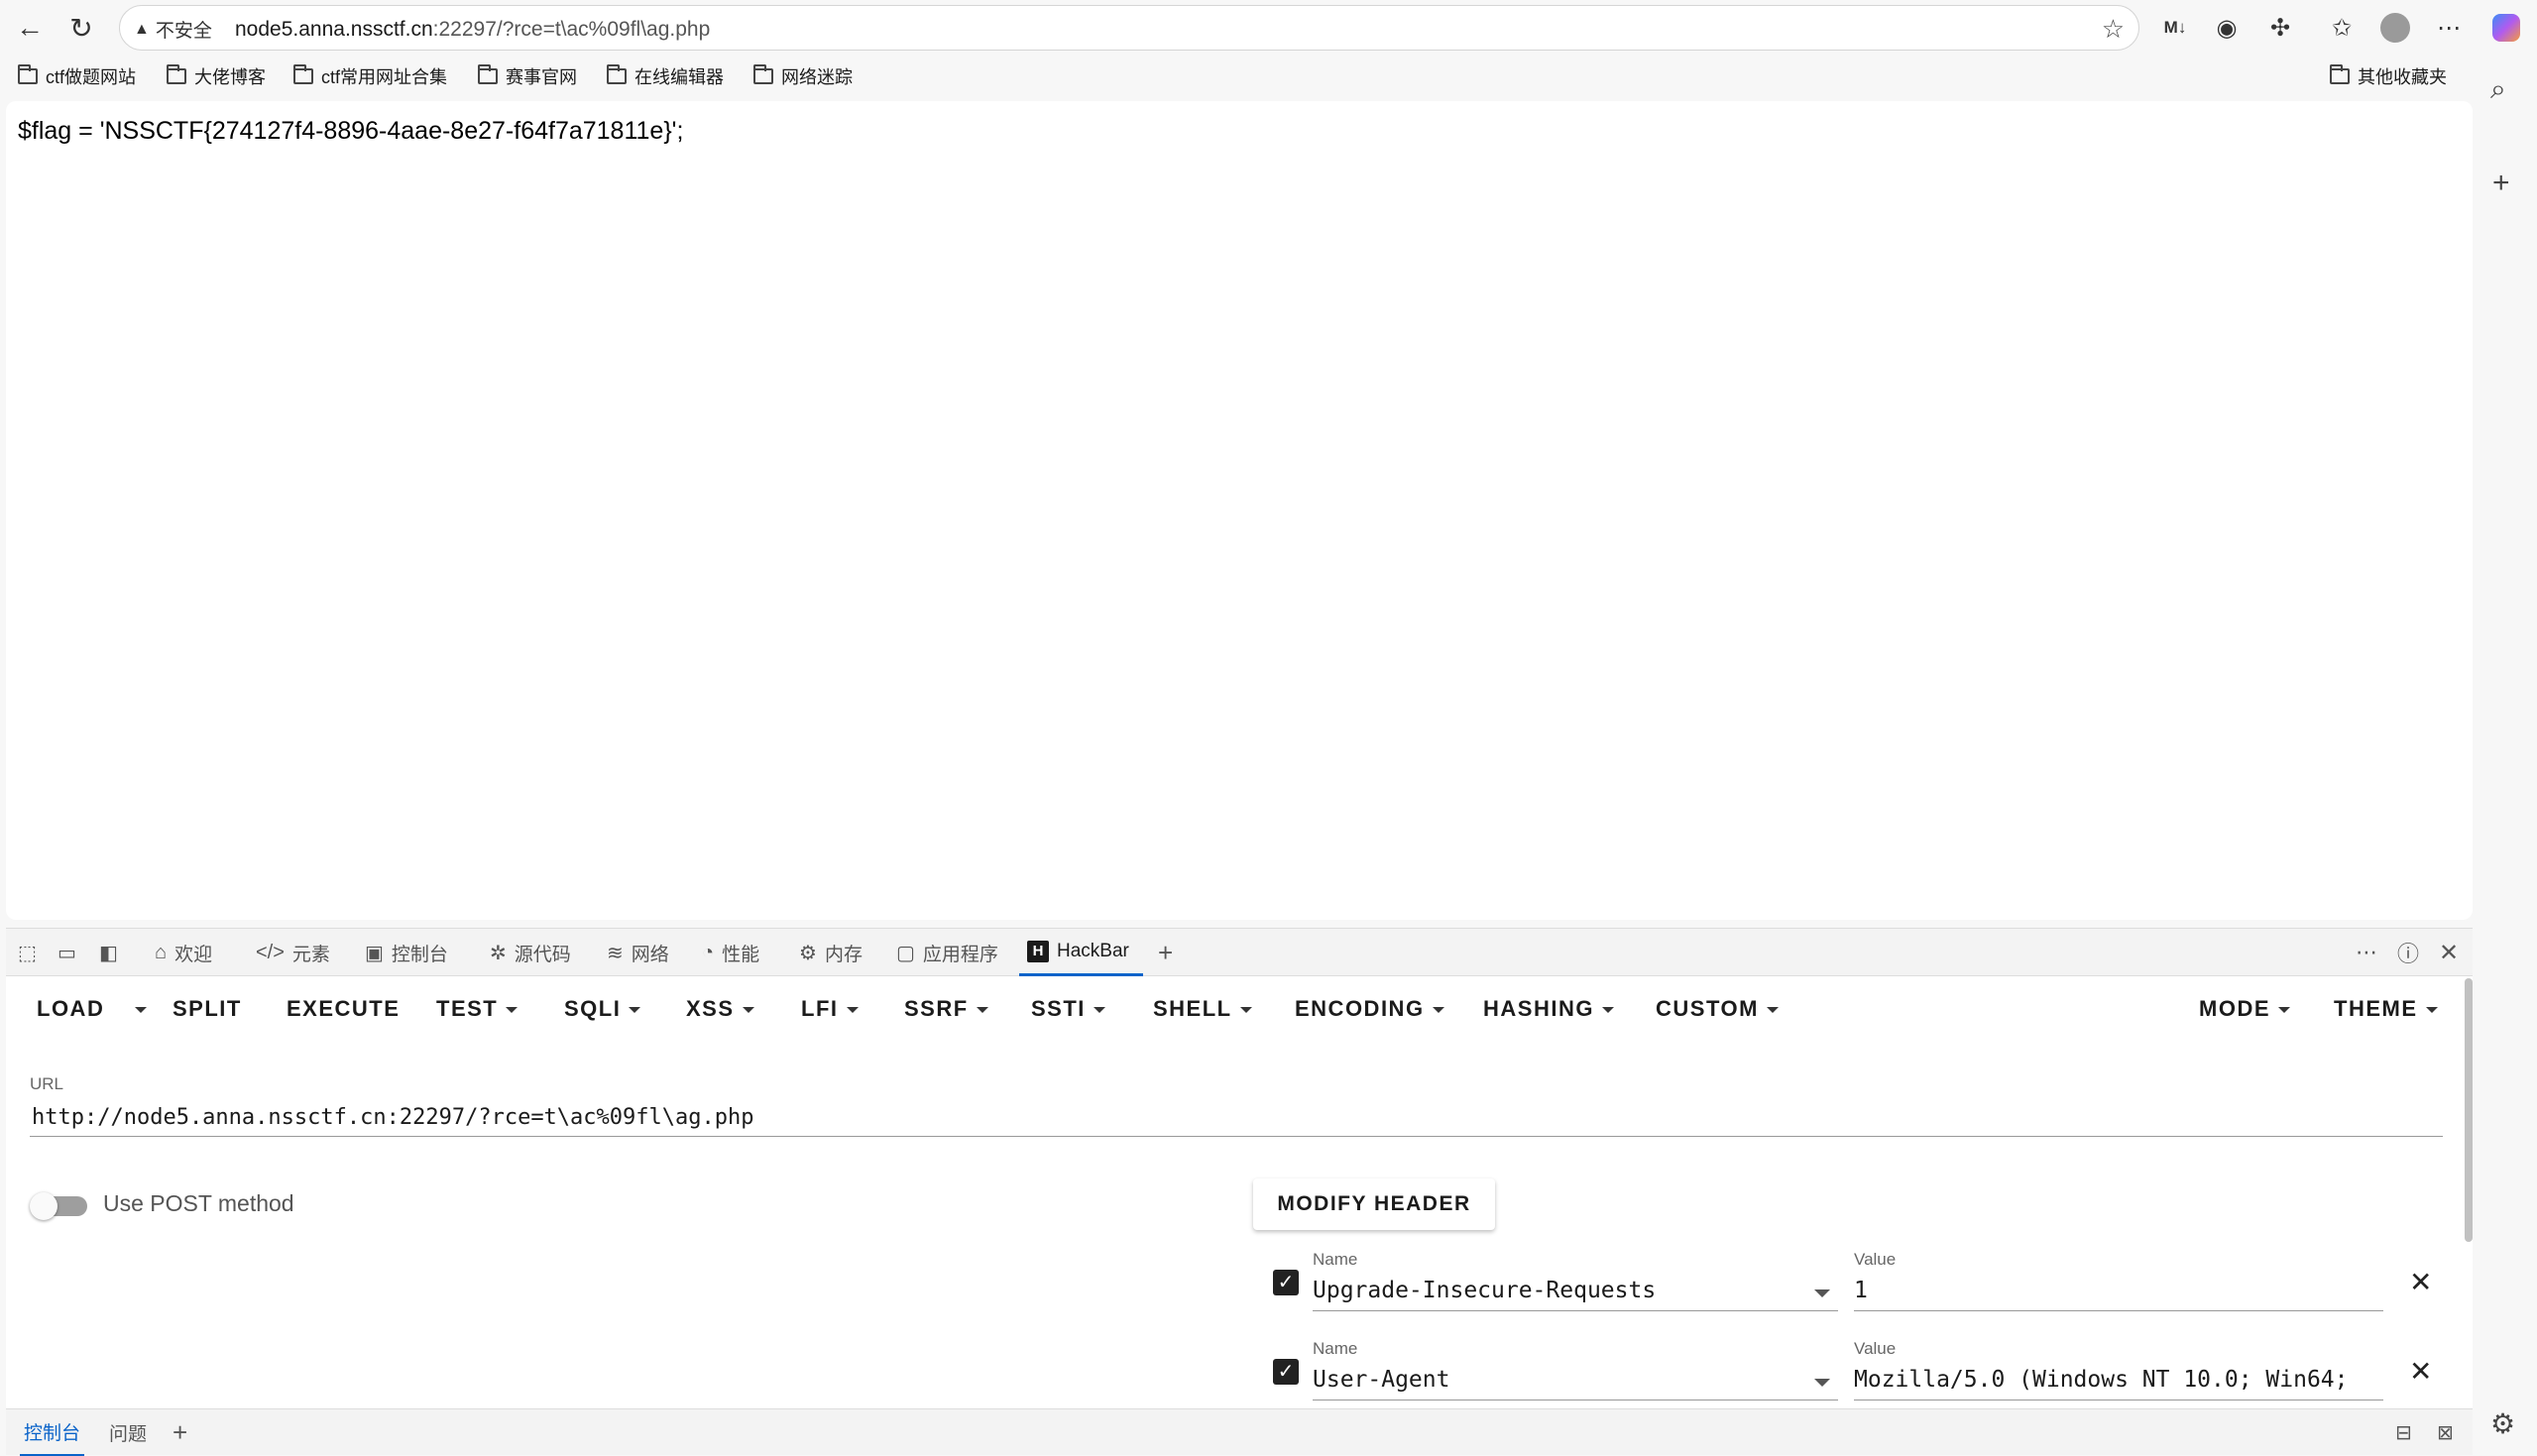 The height and width of the screenshot is (1456, 2537). I want to click on tab-hackbar: H HackBar, so click(1081, 952).